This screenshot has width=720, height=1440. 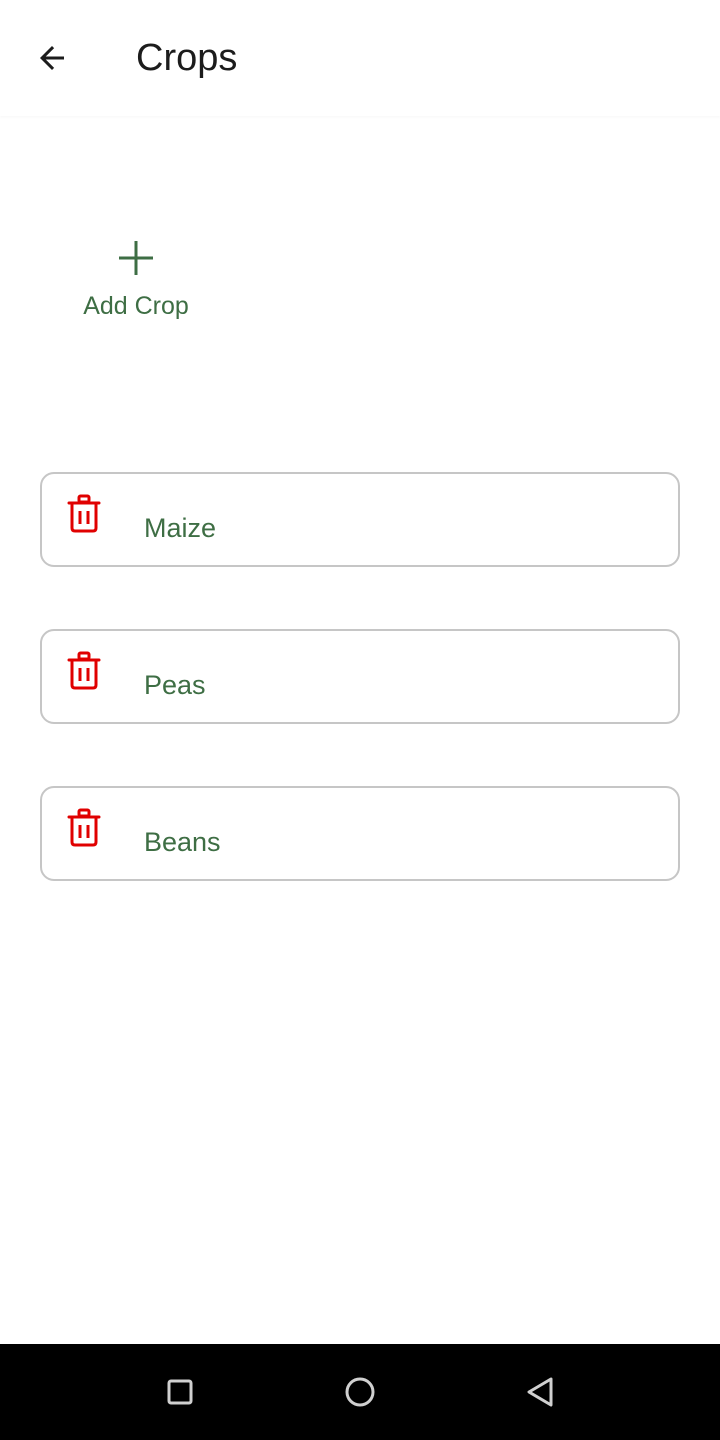 I want to click on recents-square-icon, so click(x=180, y=1392).